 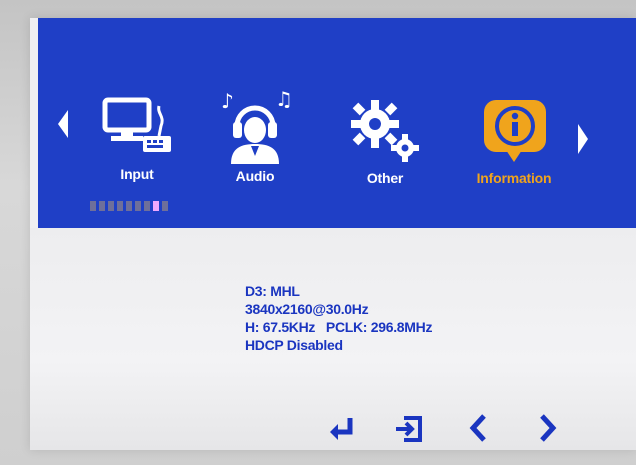 What do you see at coordinates (583, 139) in the screenshot?
I see `scroll-right-arrow-icon` at bounding box center [583, 139].